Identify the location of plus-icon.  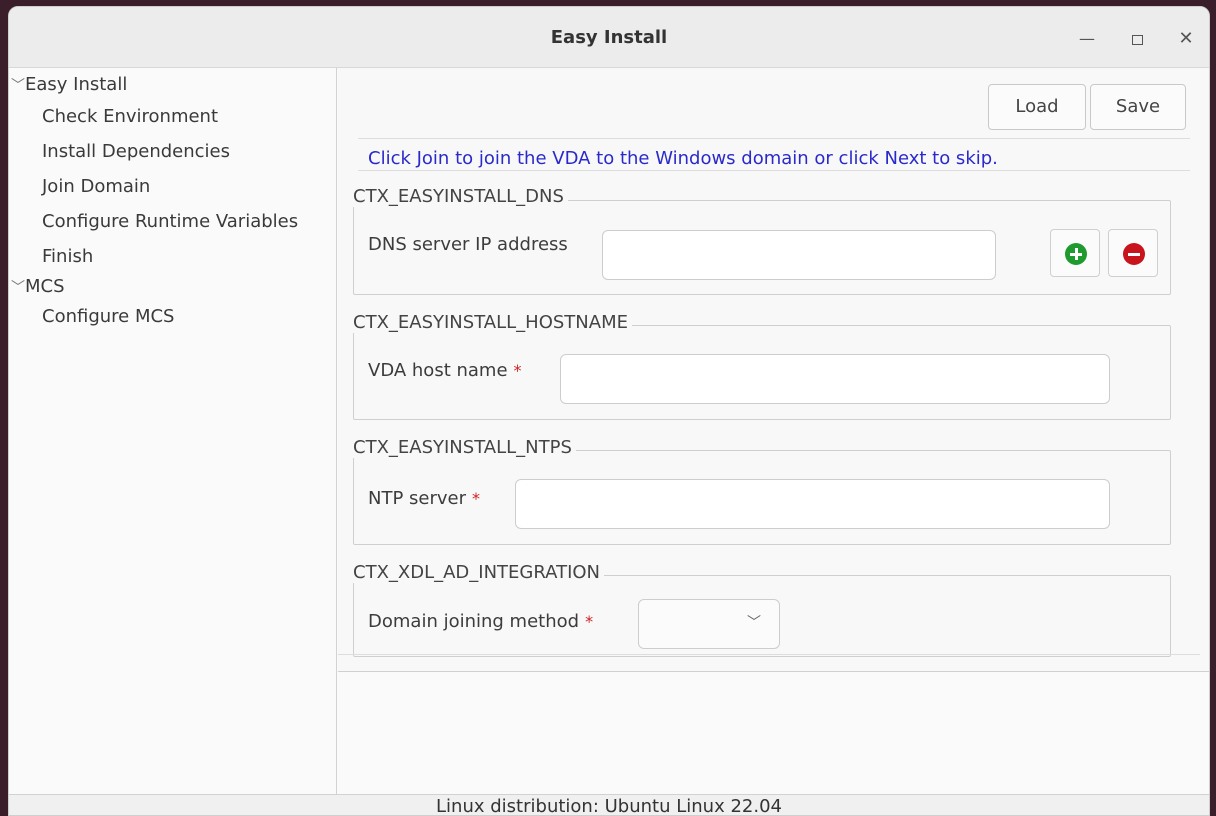
(1076, 254).